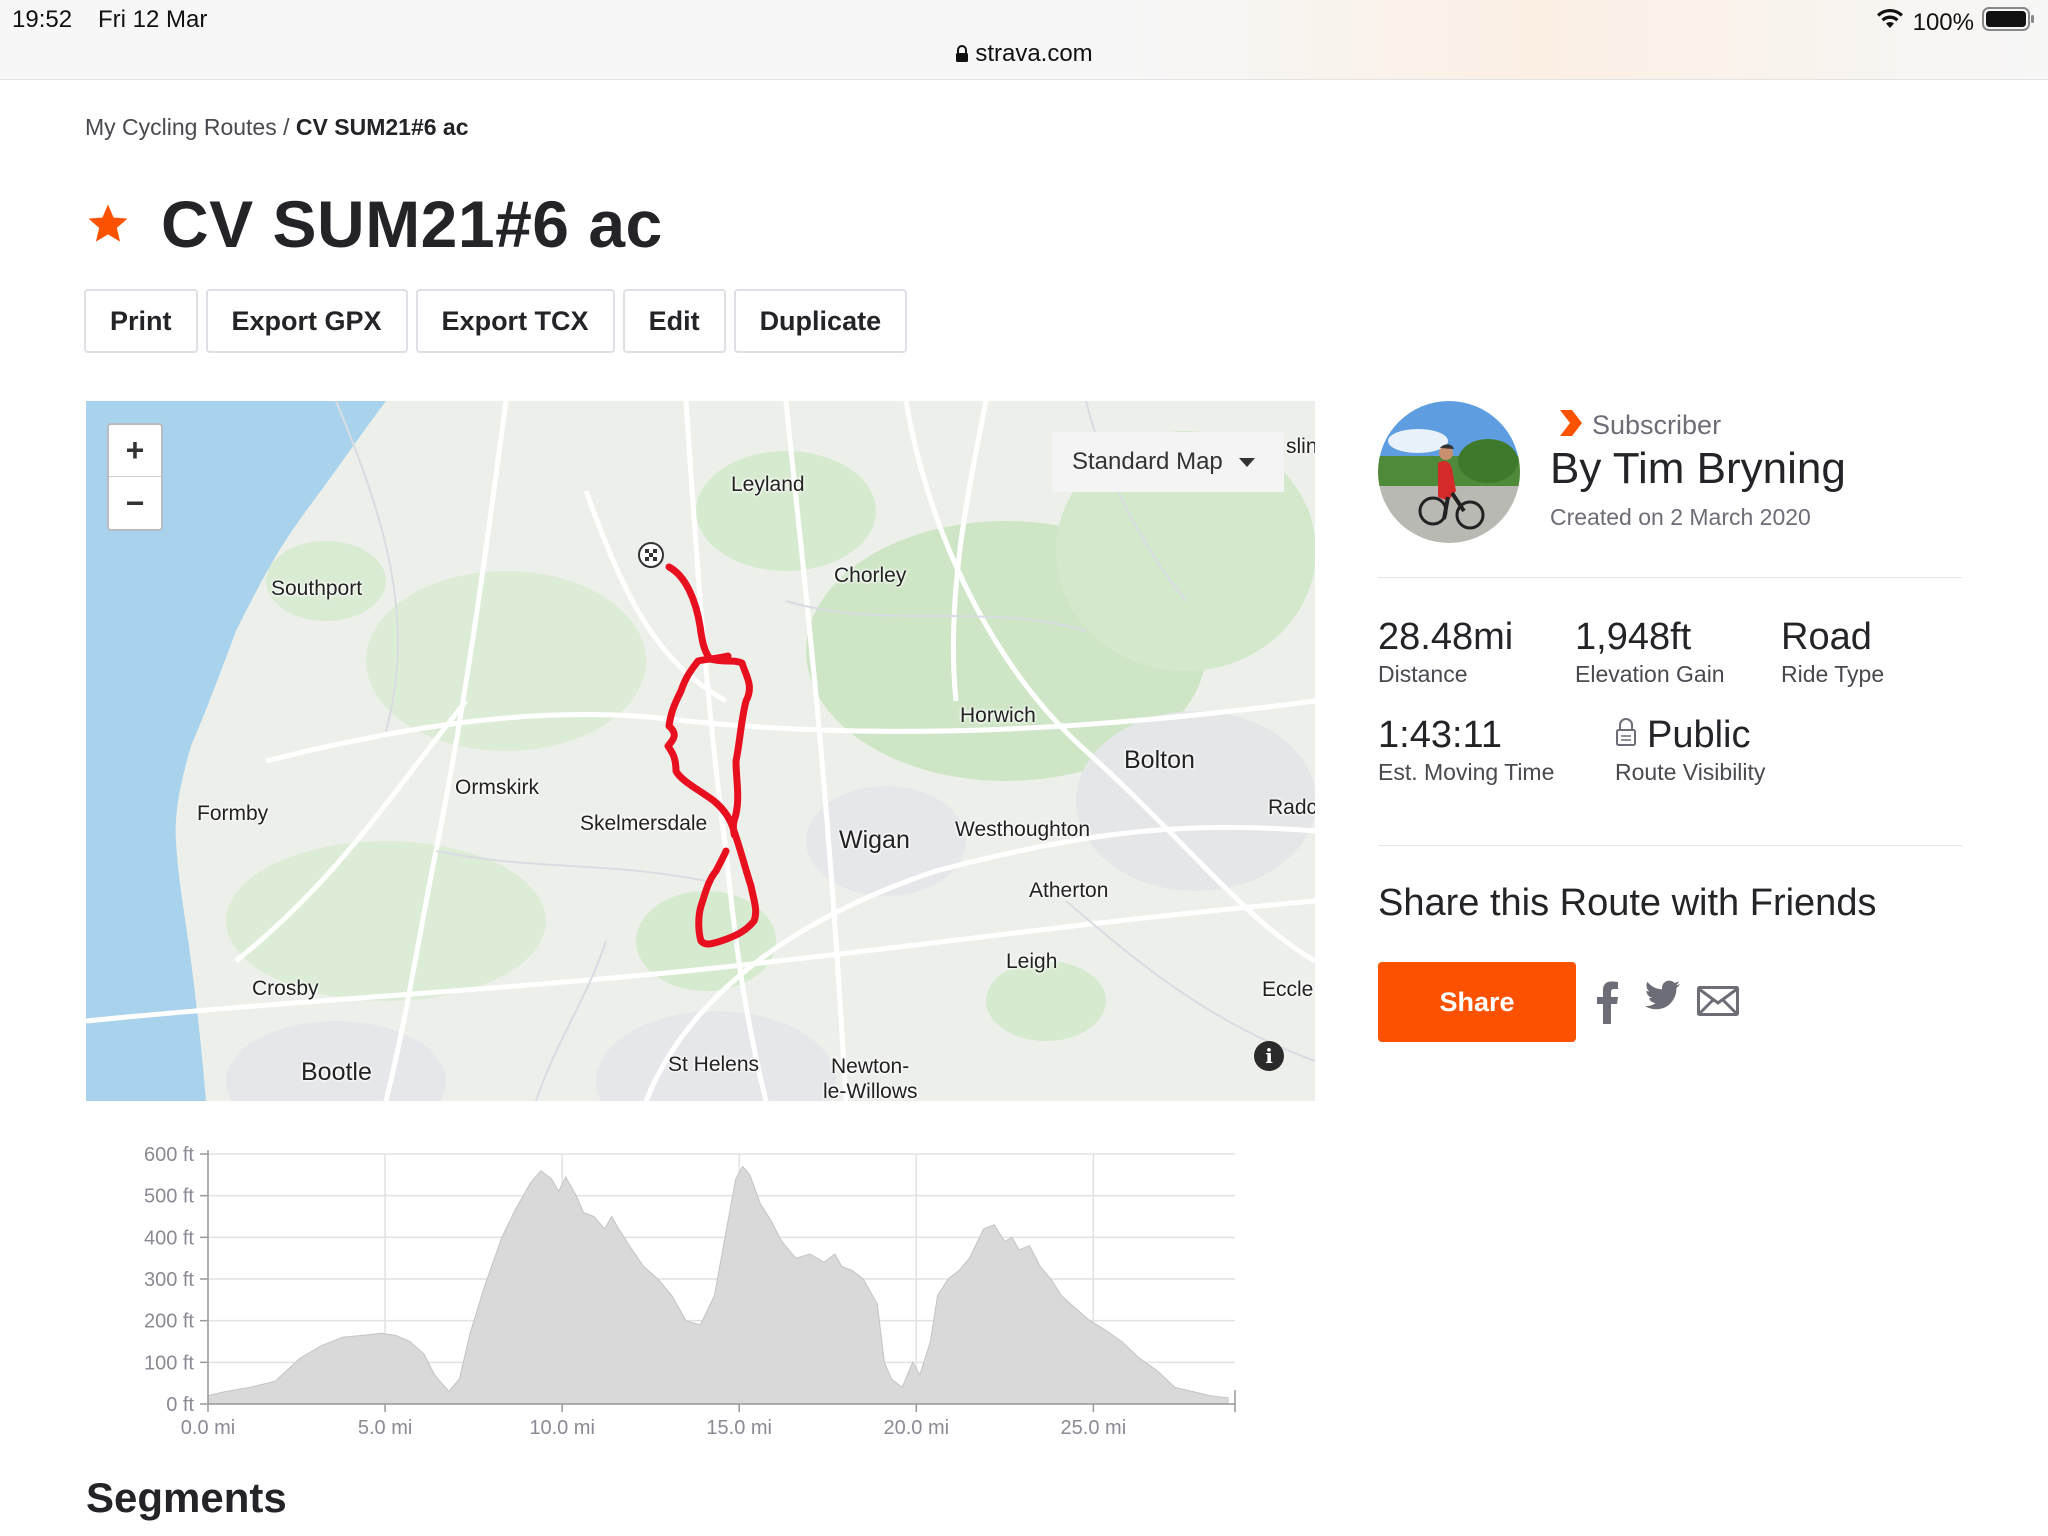 The image size is (2048, 1536). What do you see at coordinates (1449, 472) in the screenshot?
I see `athlete-avatar` at bounding box center [1449, 472].